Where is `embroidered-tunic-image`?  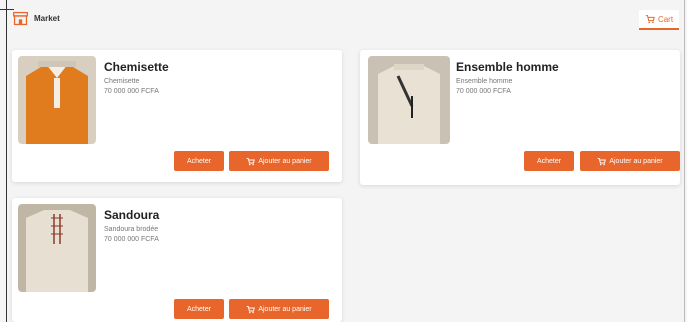 embroidered-tunic-image is located at coordinates (57, 248).